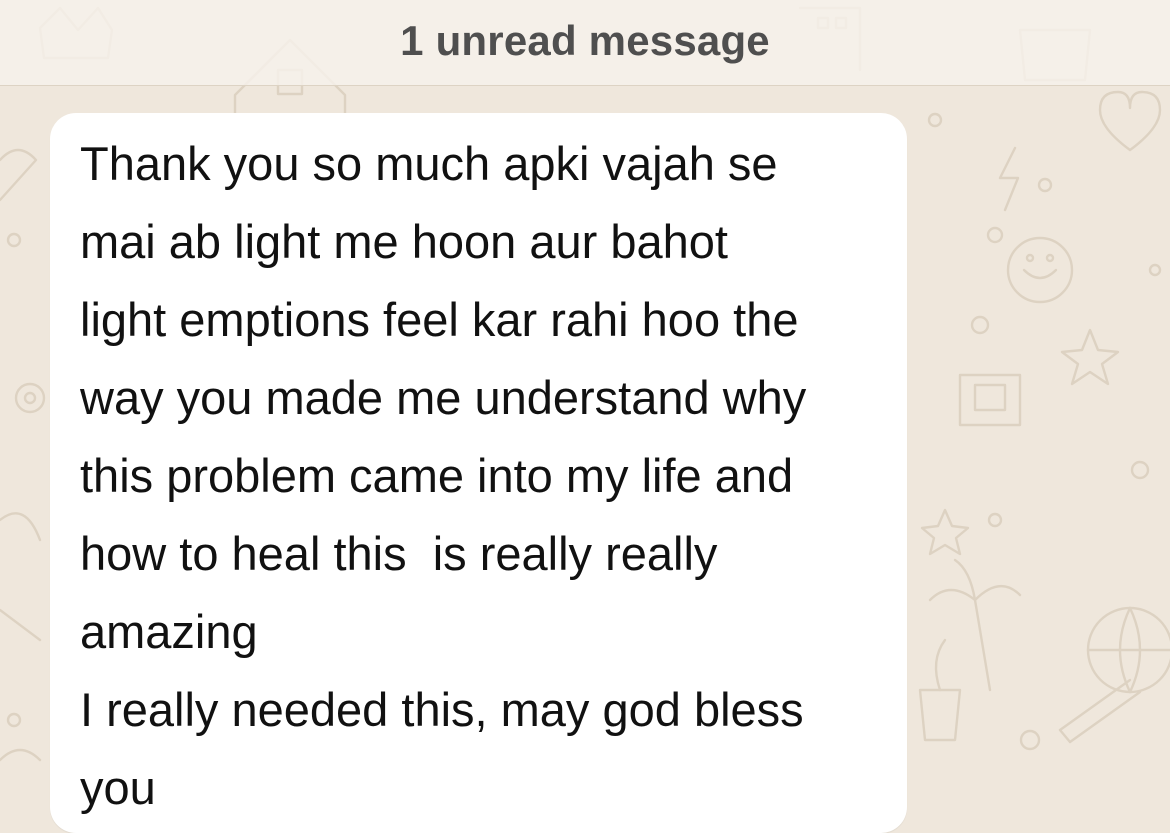  Describe the element at coordinates (1130, 121) in the screenshot. I see `heart-doodle-icon` at that location.